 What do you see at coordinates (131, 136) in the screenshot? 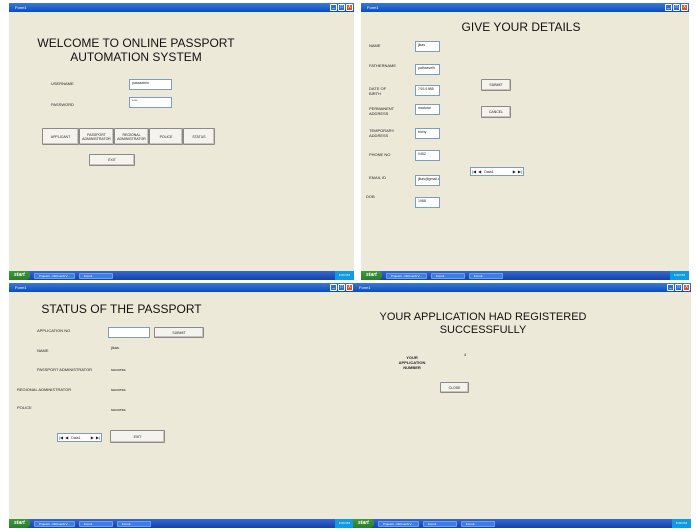
I see `regional-admin-button: REGIONAL ADMINISTRATOR` at bounding box center [131, 136].